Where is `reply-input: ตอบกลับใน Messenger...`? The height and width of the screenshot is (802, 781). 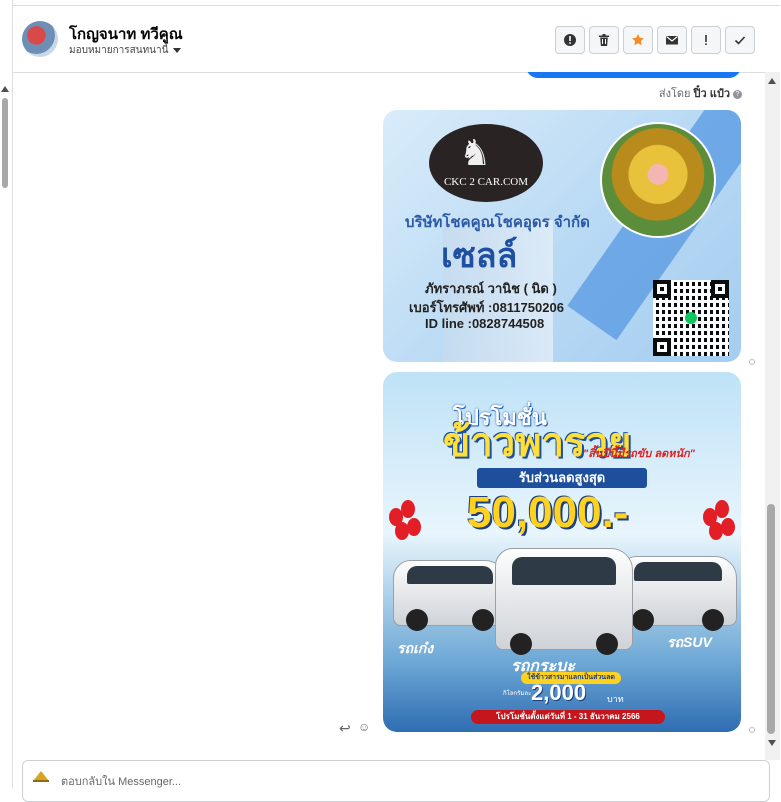
reply-input: ตอบกลับใน Messenger... is located at coordinates (121, 781).